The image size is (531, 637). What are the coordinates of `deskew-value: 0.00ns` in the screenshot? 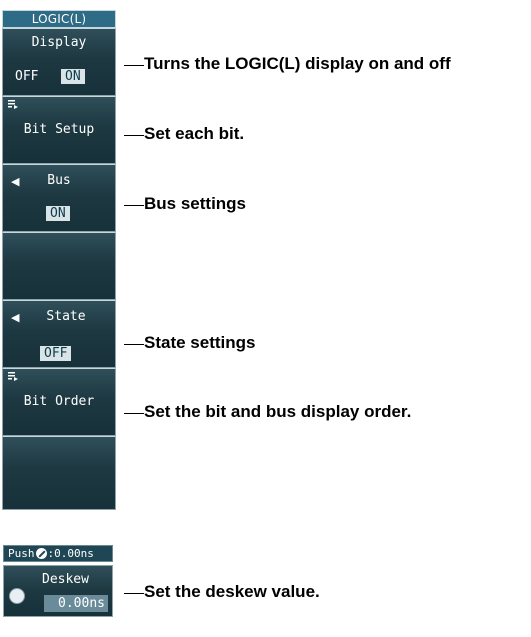 It's located at (76, 603).